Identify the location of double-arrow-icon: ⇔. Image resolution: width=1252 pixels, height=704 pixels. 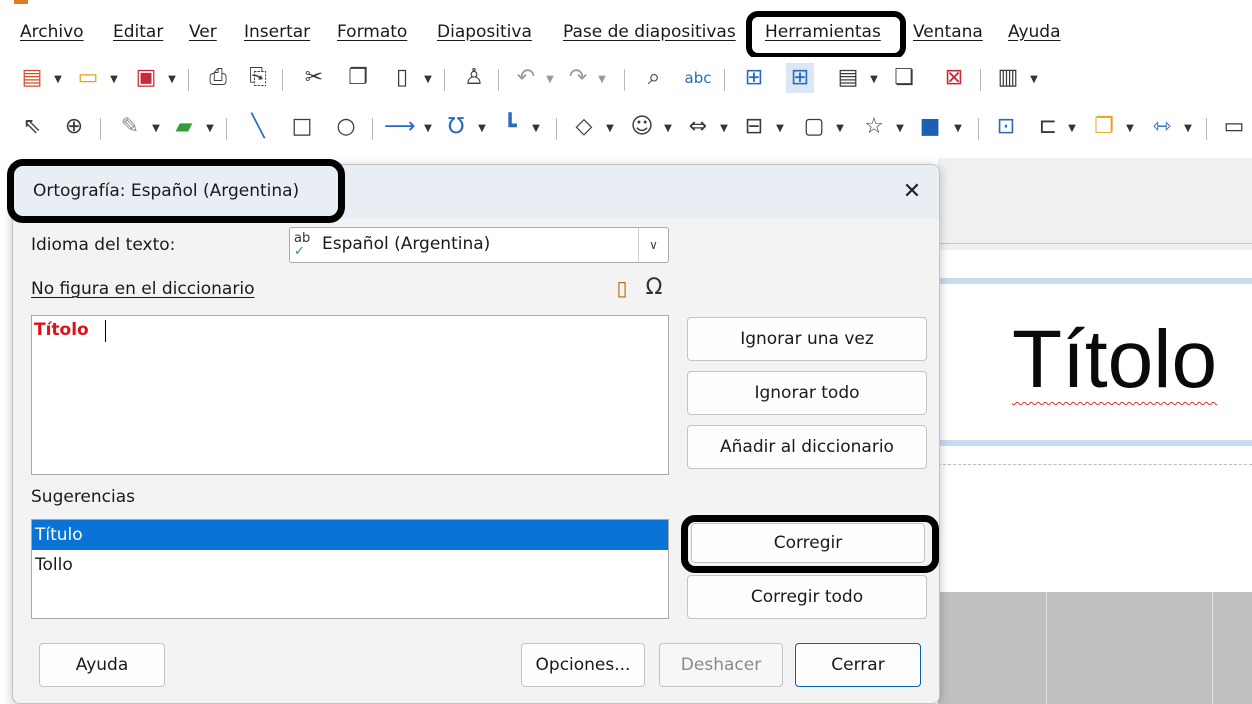
(698, 127).